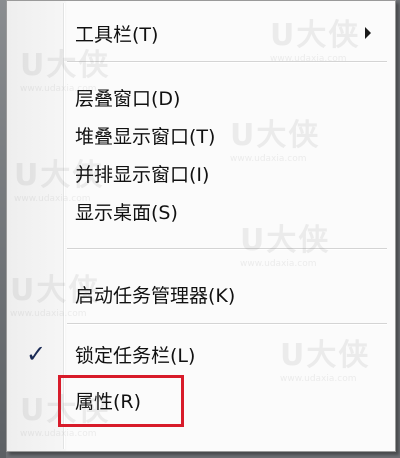 Image resolution: width=400 pixels, height=458 pixels. Describe the element at coordinates (121, 401) in the screenshot. I see `highlight-annotation-box` at that location.